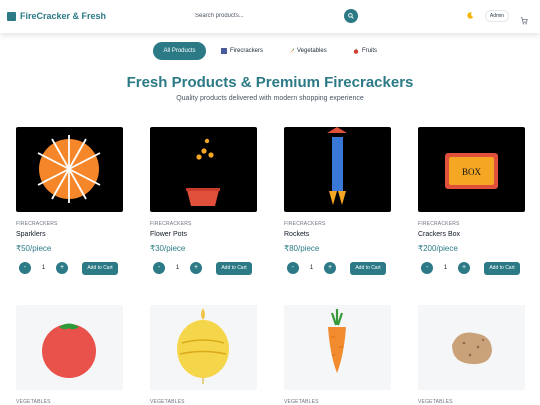  I want to click on theme-toggle-moon-icon, so click(470, 15).